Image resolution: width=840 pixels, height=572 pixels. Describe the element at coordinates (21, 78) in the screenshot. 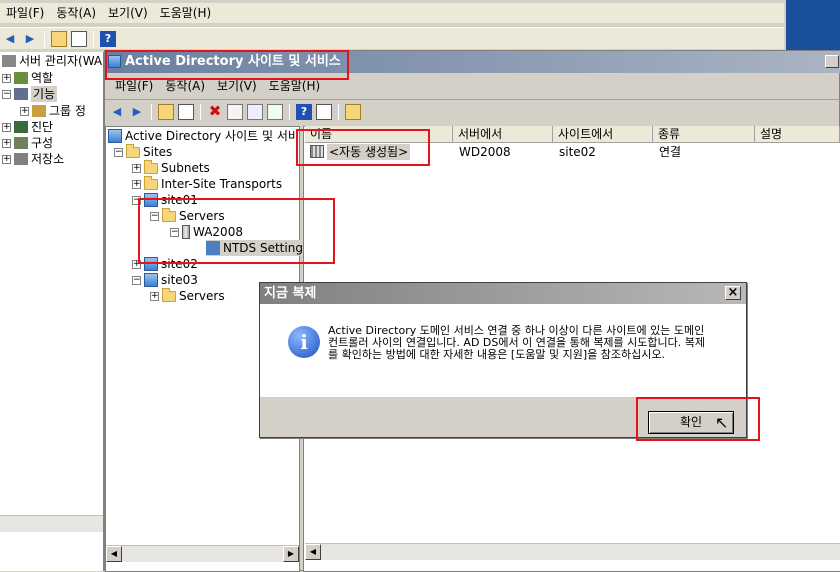

I see `roles-icon` at that location.